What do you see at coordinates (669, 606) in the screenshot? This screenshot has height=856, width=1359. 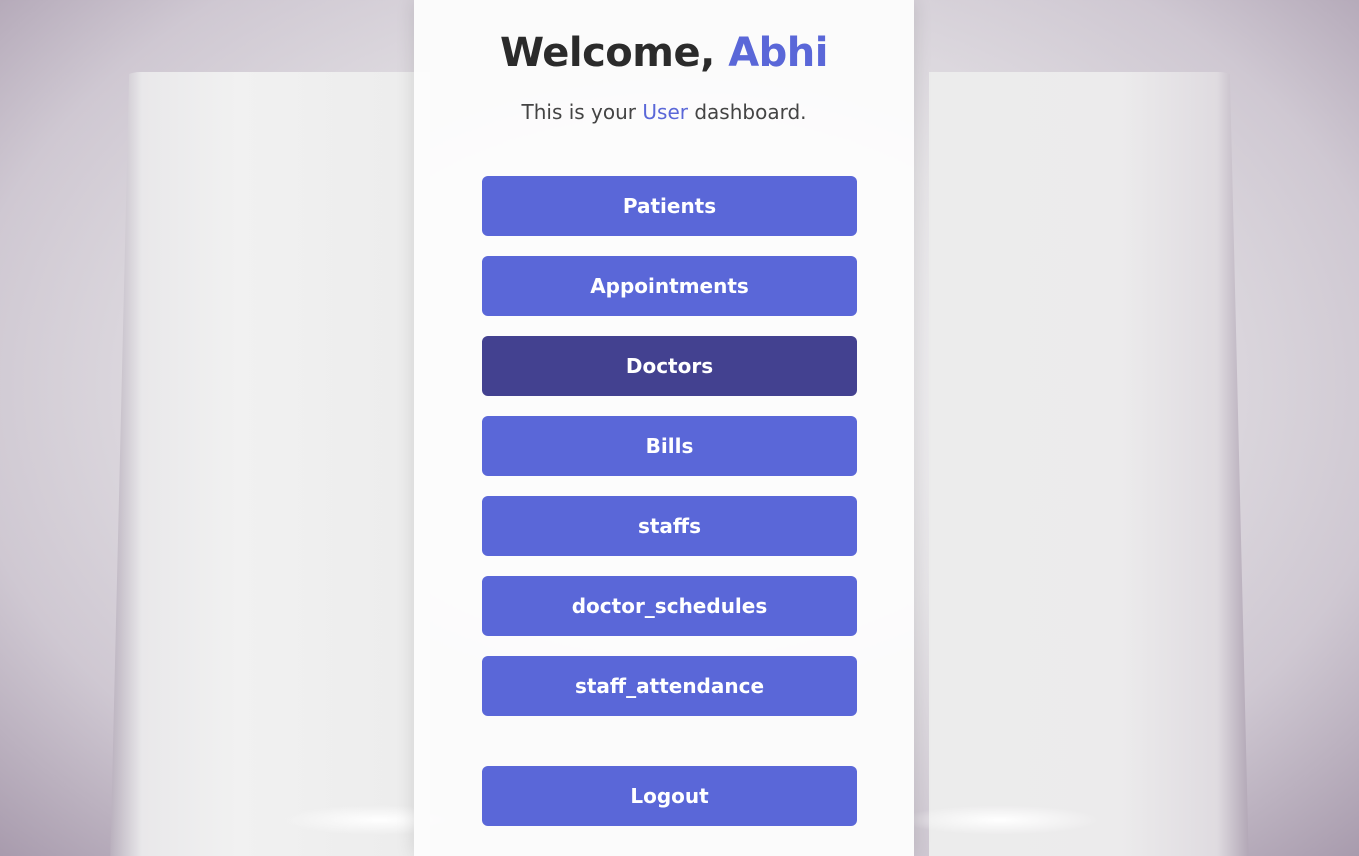 I see `doctor-schedules-button: doctor_schedules` at bounding box center [669, 606].